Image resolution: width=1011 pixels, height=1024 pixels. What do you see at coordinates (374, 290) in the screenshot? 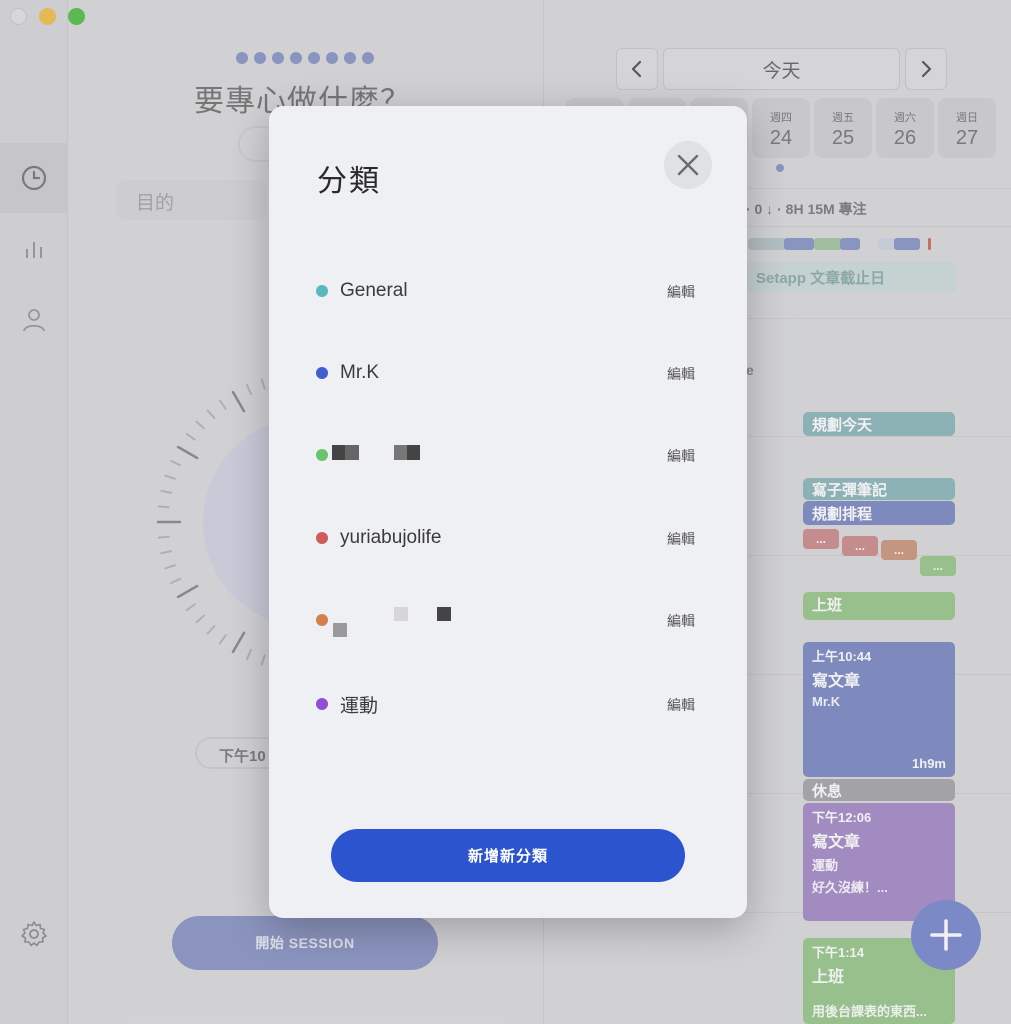
I see `category-name: General` at bounding box center [374, 290].